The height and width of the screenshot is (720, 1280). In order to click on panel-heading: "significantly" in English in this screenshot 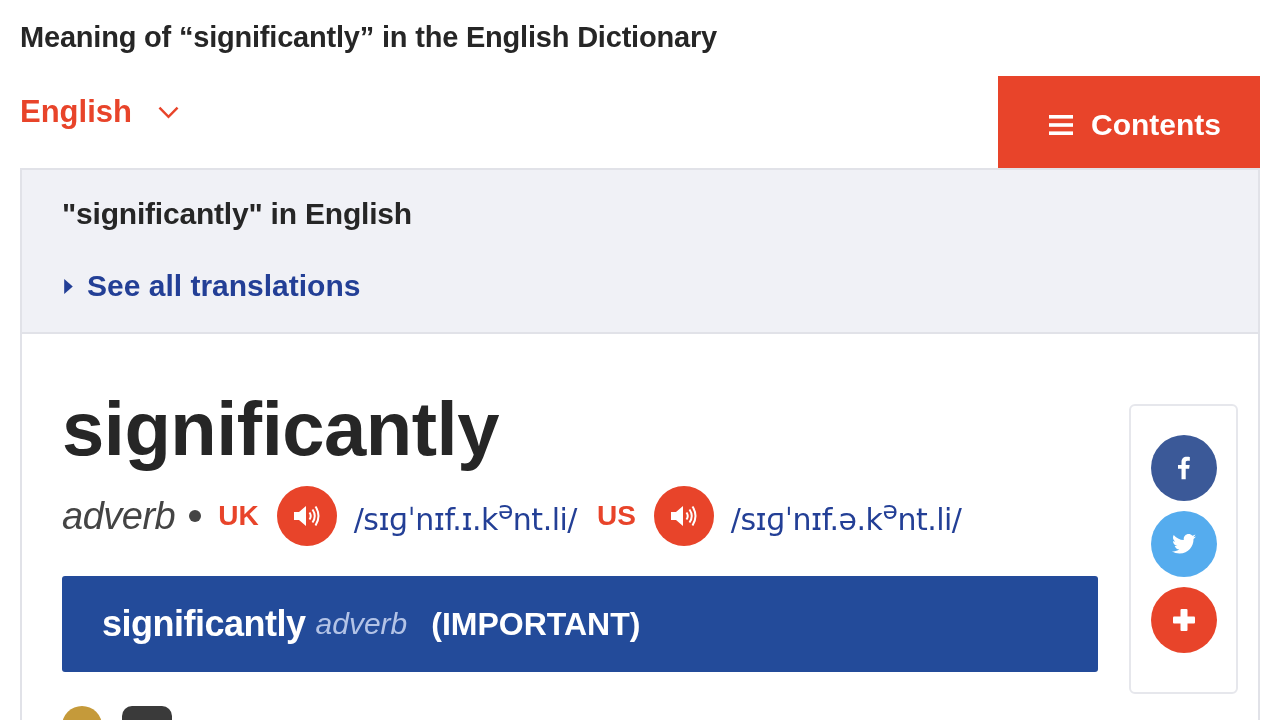, I will do `click(237, 214)`.